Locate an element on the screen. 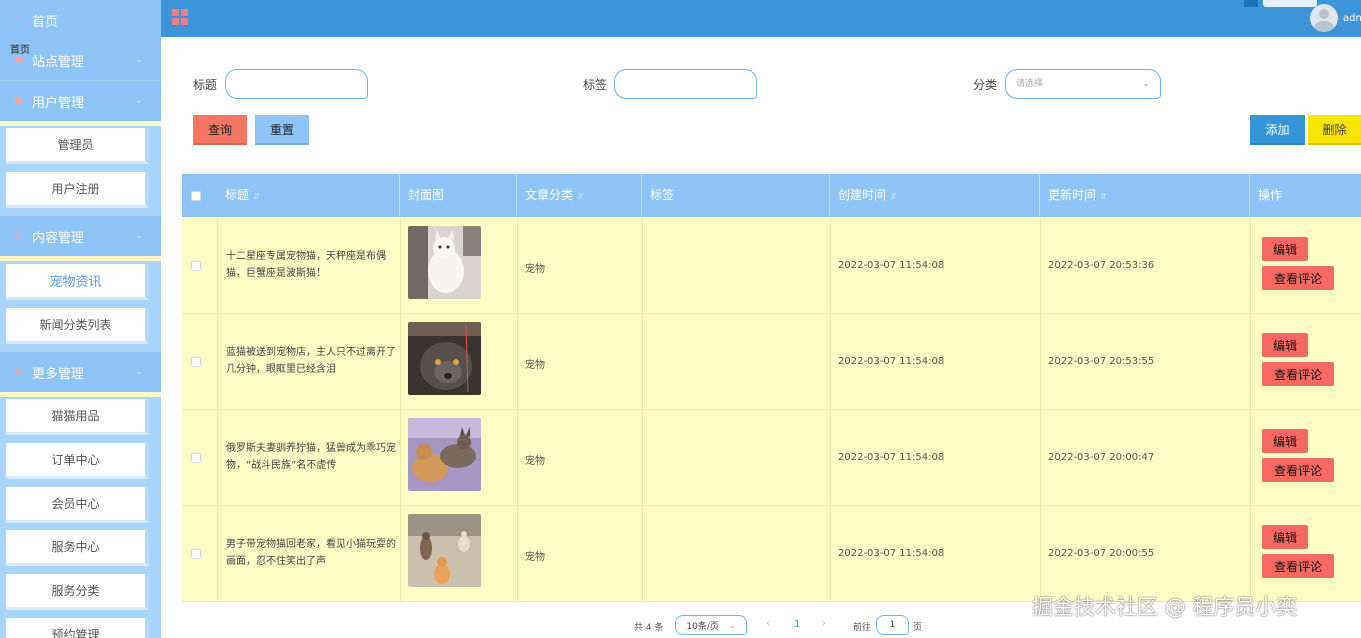  sidebar-item-label: 用户注册 is located at coordinates (75, 189).